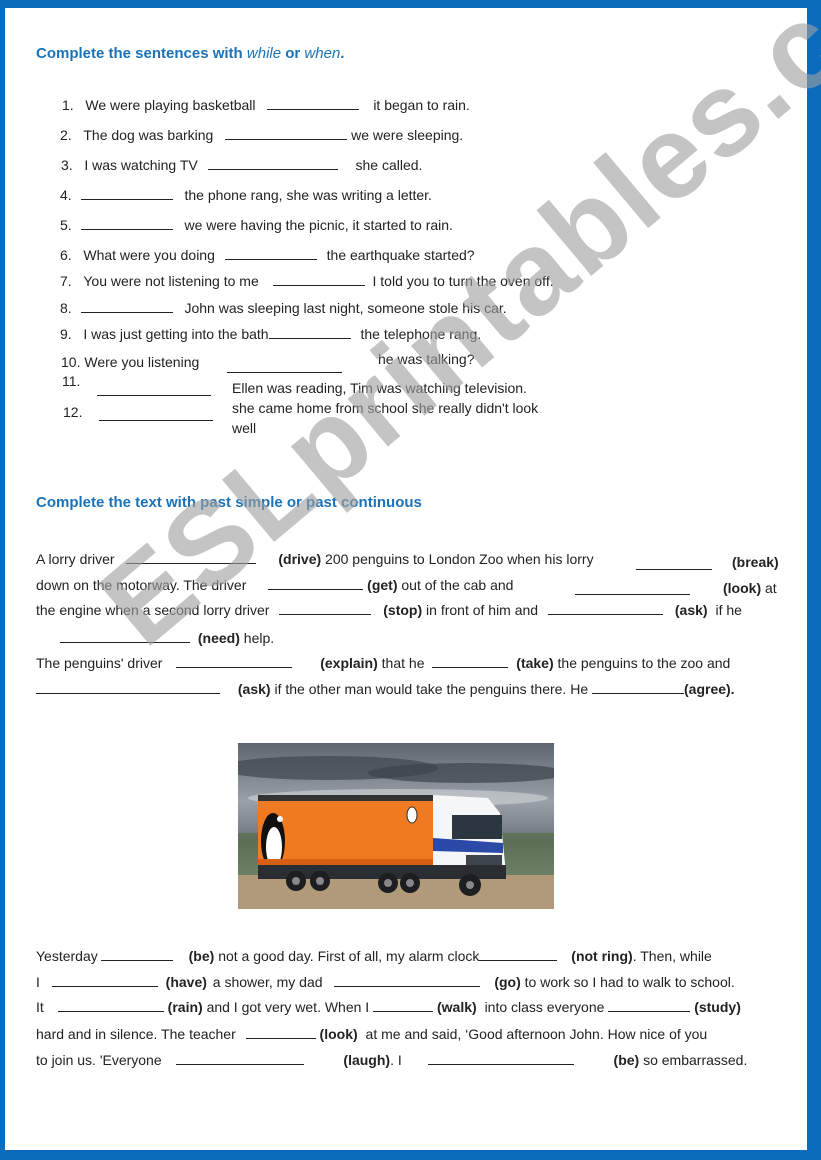  Describe the element at coordinates (66, 281) in the screenshot. I see `text: 7.` at that location.